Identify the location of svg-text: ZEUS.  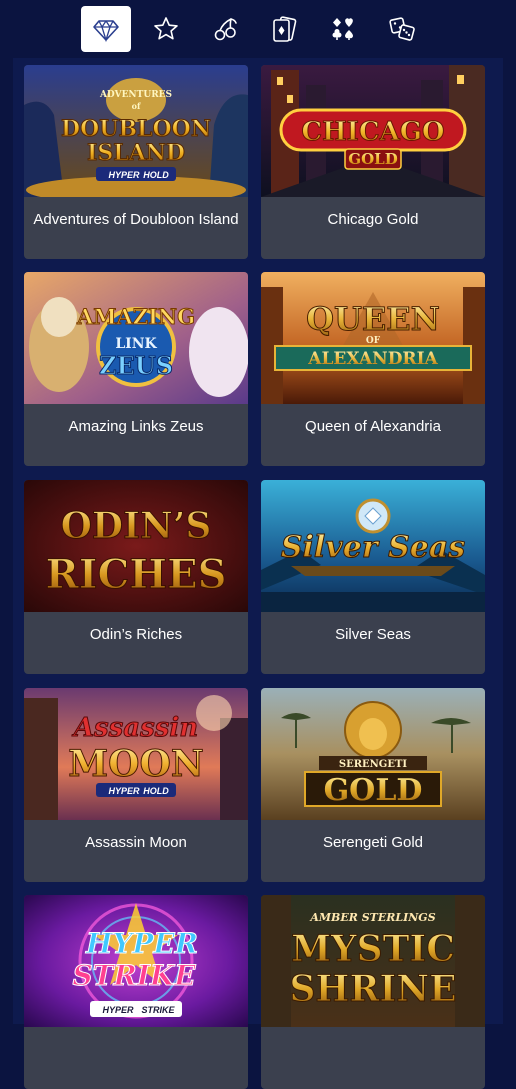
(136, 365).